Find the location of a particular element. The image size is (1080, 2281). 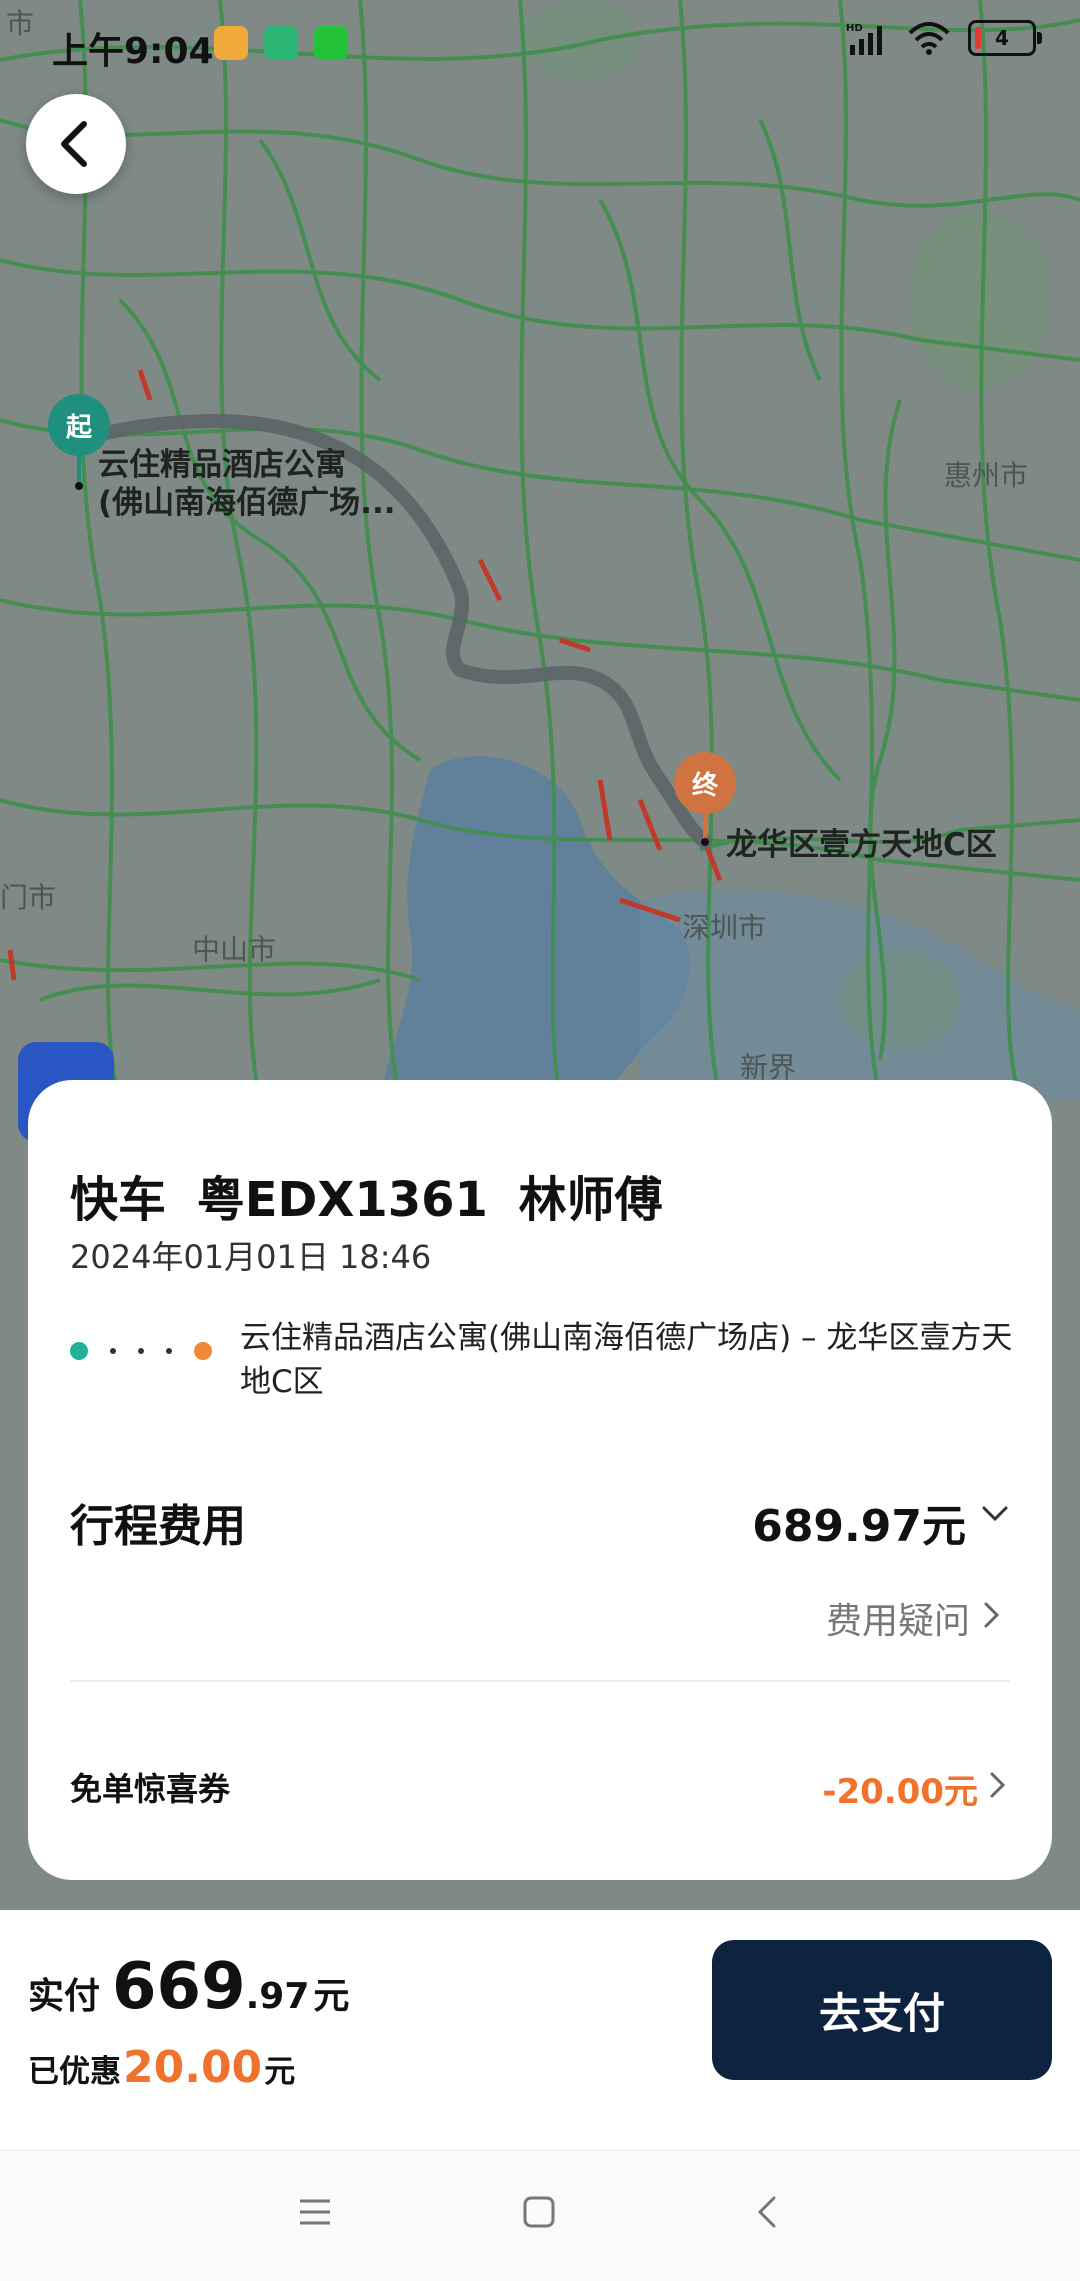

back-nav-icon is located at coordinates (767, 2212).